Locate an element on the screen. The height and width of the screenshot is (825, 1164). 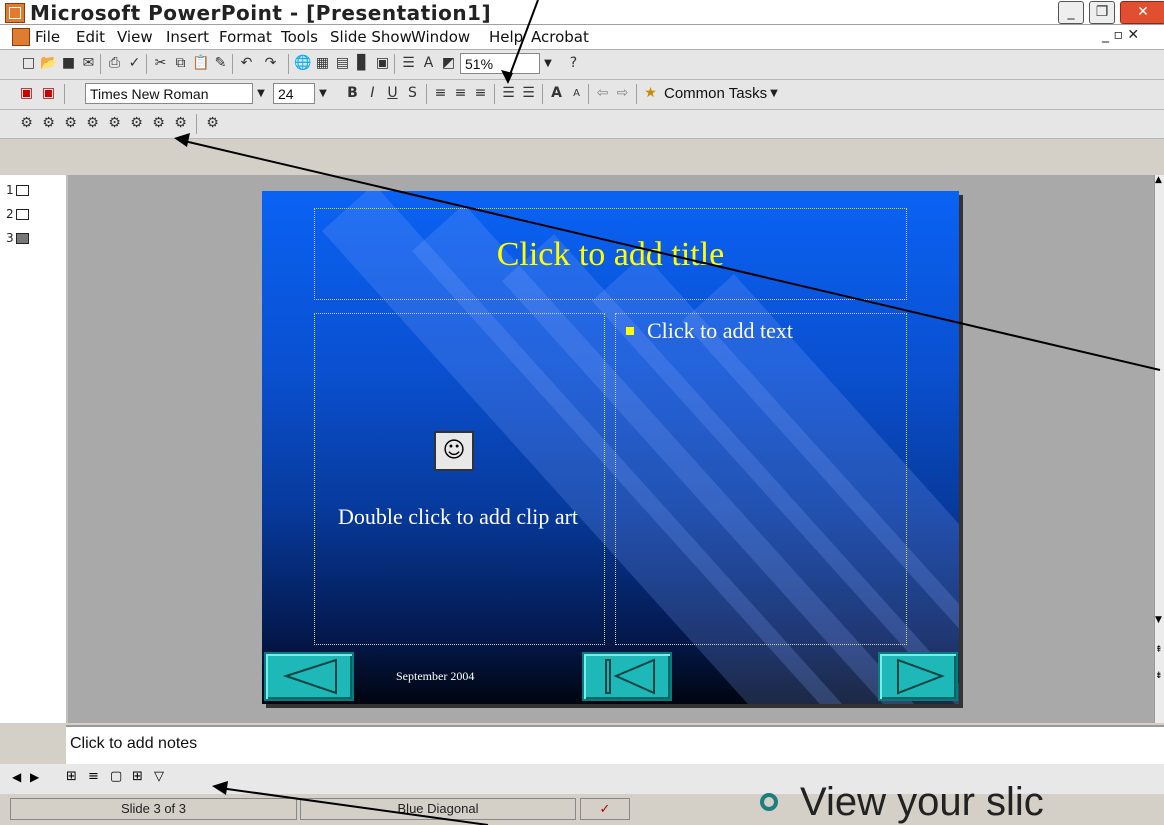
tool-icon-9: ⚙ is located at coordinates (212, 123).